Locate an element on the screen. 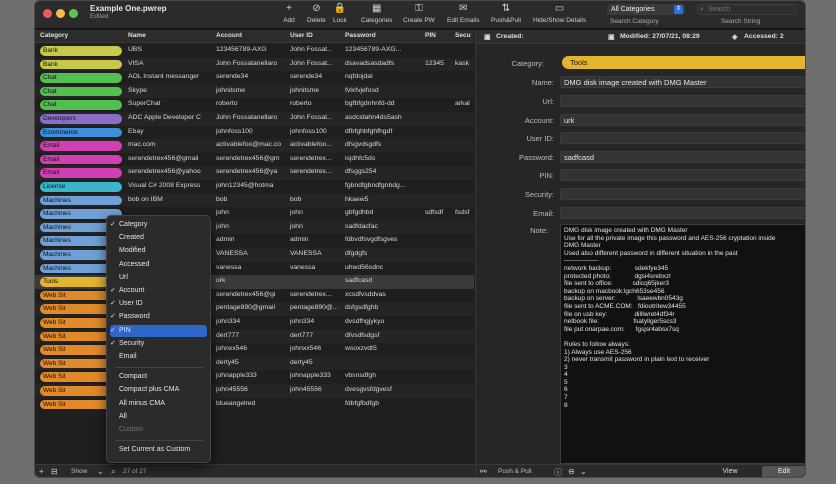 The height and width of the screenshot is (484, 836). table-row: Web Sit johnapple333 johnapple333 vbsnsdfgh is located at coordinates (254, 377).